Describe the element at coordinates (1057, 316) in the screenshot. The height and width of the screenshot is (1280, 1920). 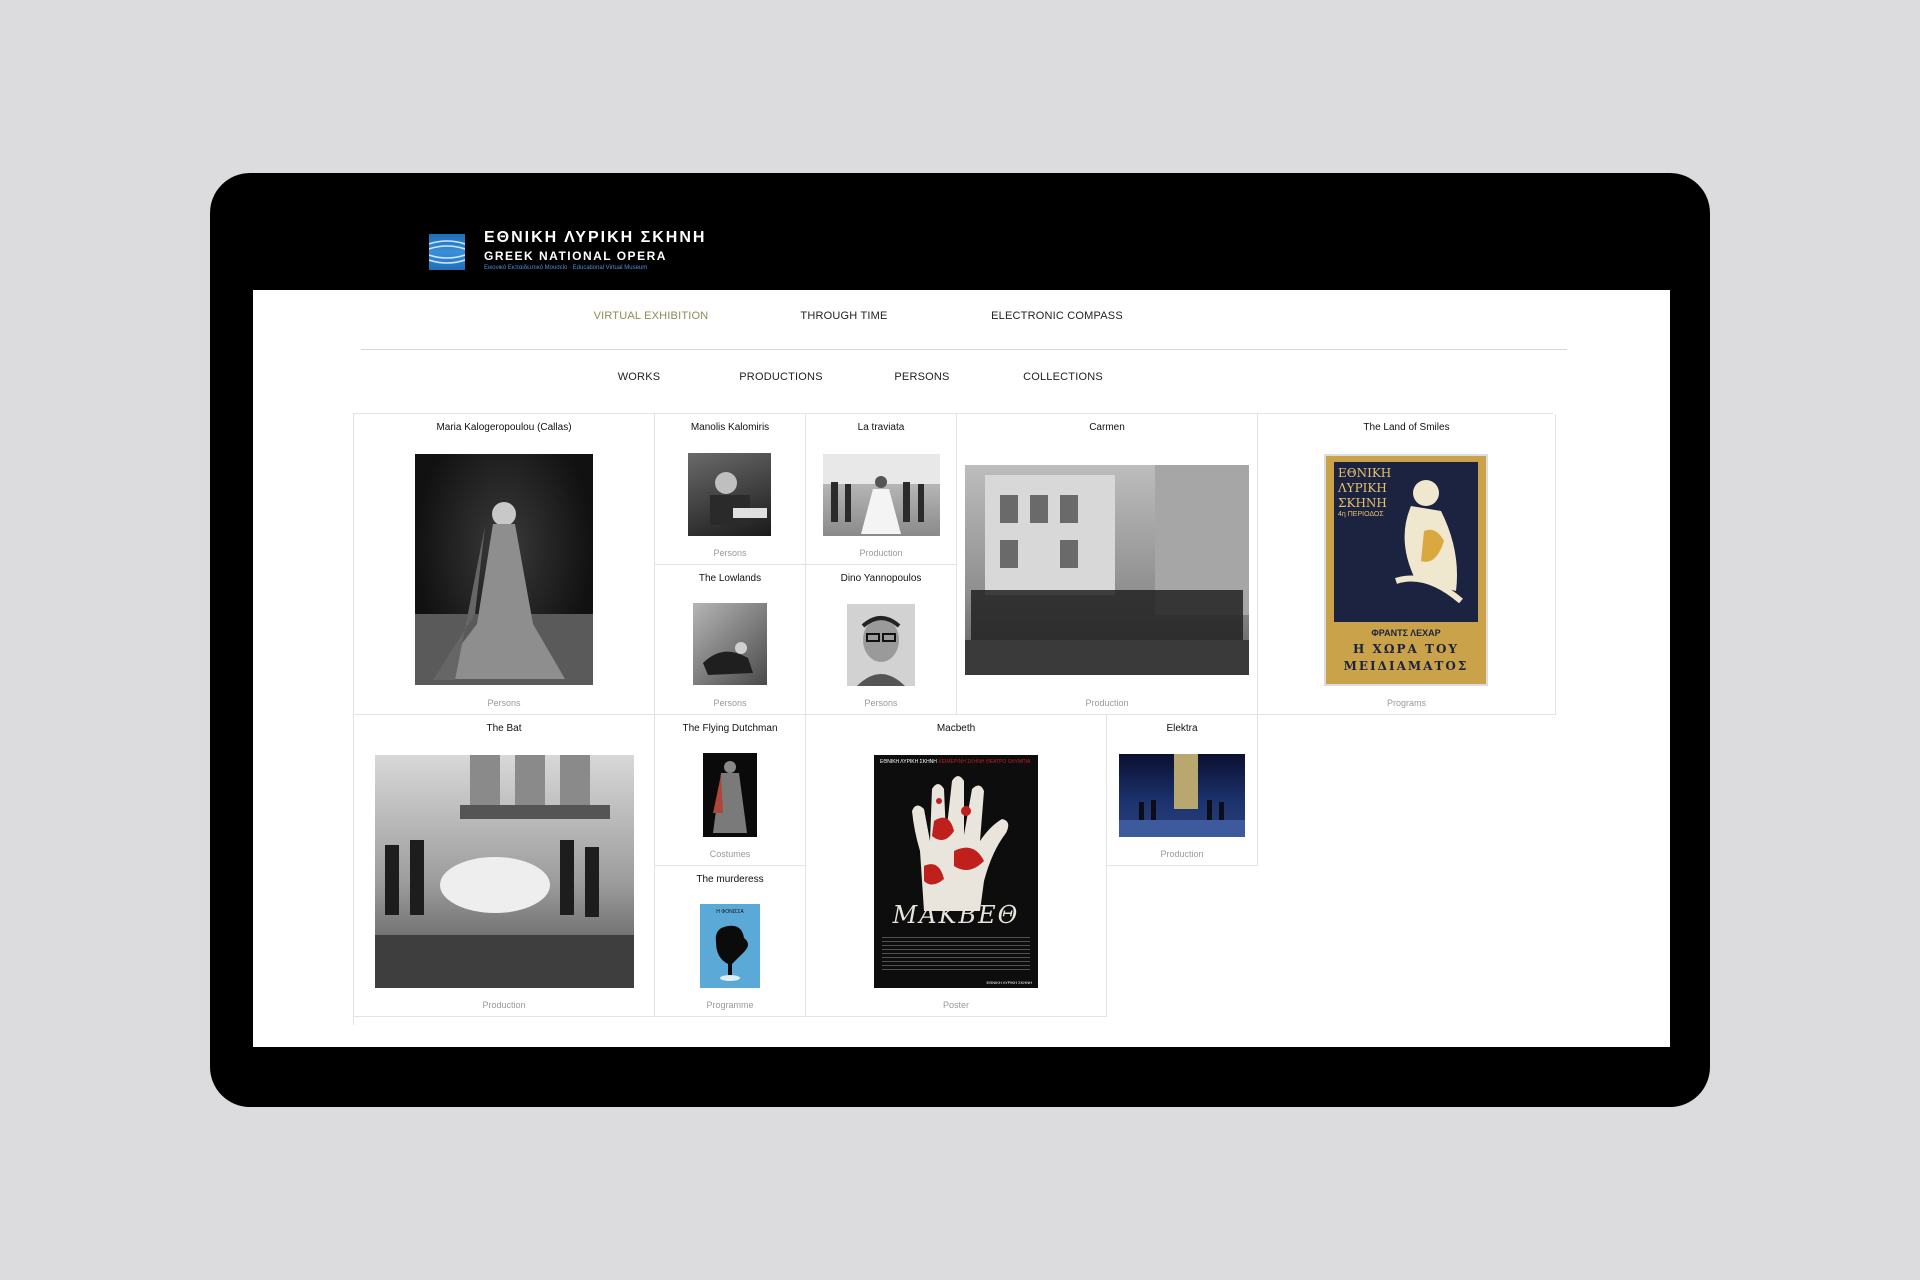
I see `nav-electronic-compass: ELECTRONIC COMPASS` at that location.